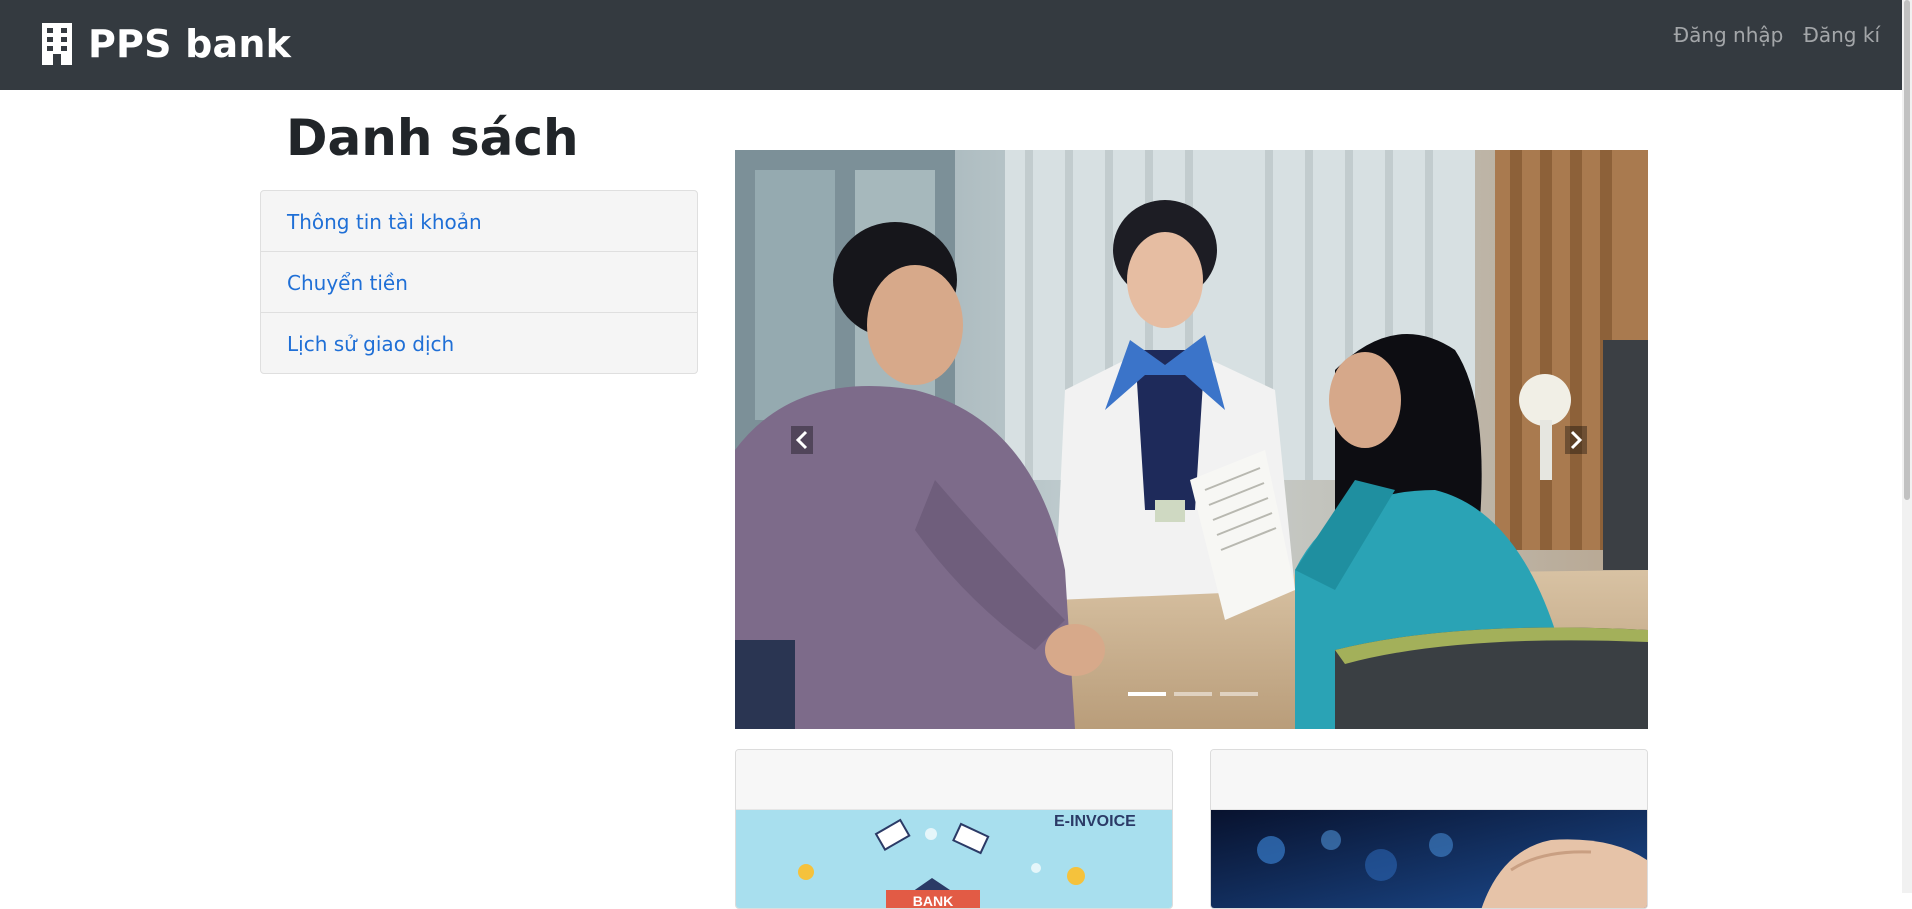 The height and width of the screenshot is (909, 1912). I want to click on brand-link: PPS bank, so click(165, 44).